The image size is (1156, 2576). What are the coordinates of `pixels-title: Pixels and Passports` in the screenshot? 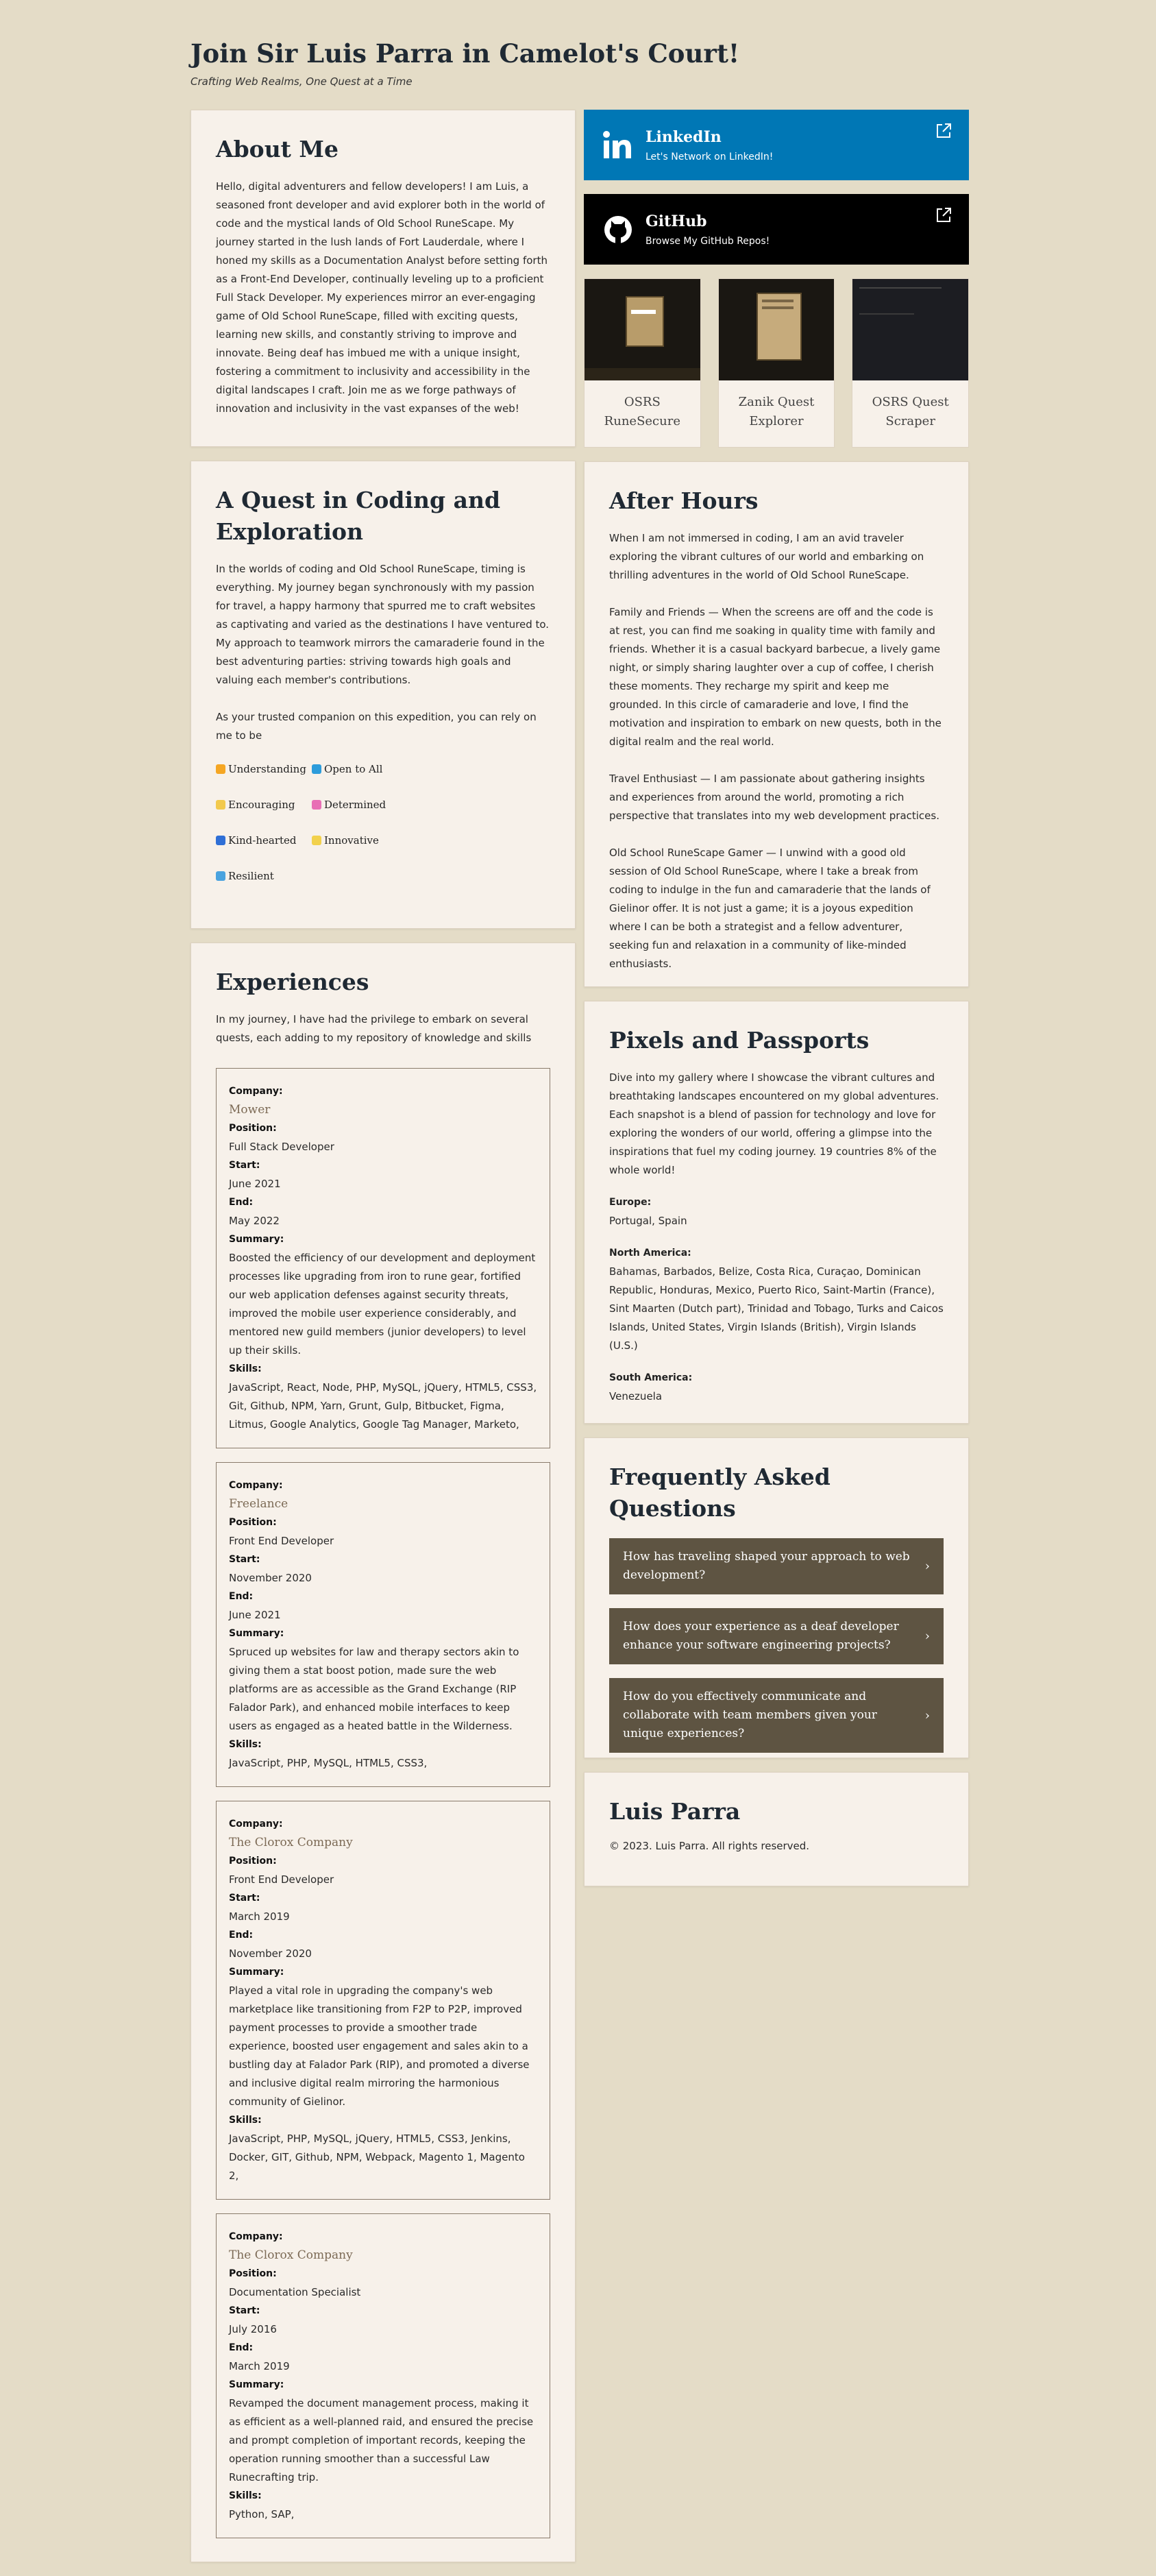 It's located at (739, 1040).